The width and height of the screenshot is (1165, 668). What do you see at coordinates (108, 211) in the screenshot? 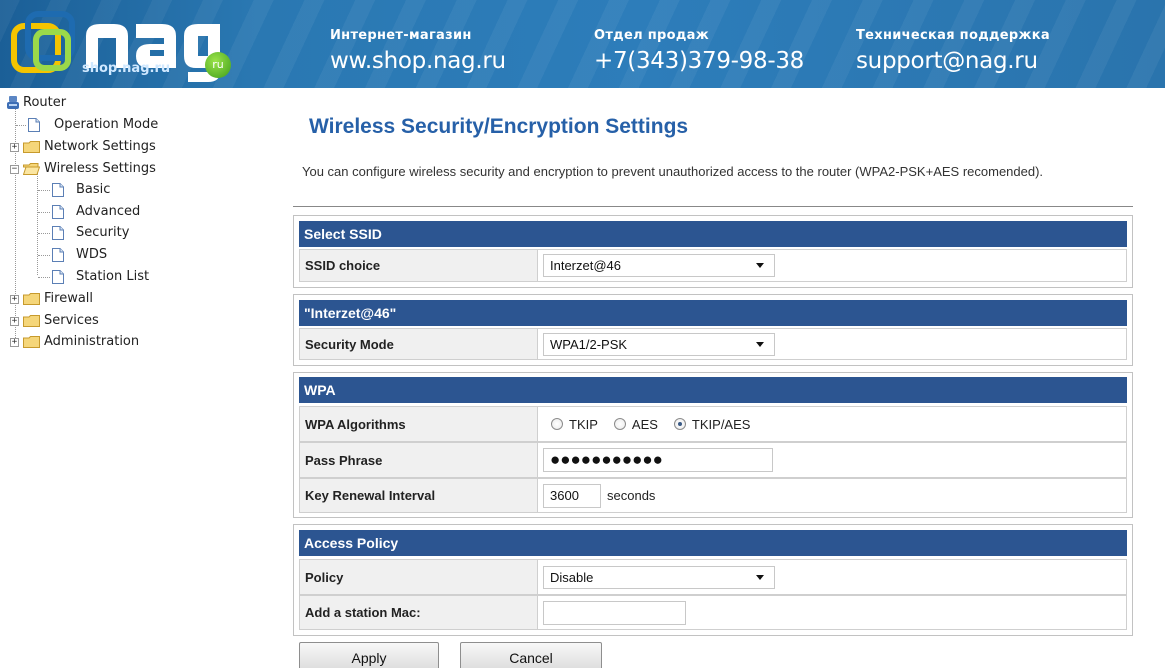
I see `tree-item-label: Advanced` at bounding box center [108, 211].